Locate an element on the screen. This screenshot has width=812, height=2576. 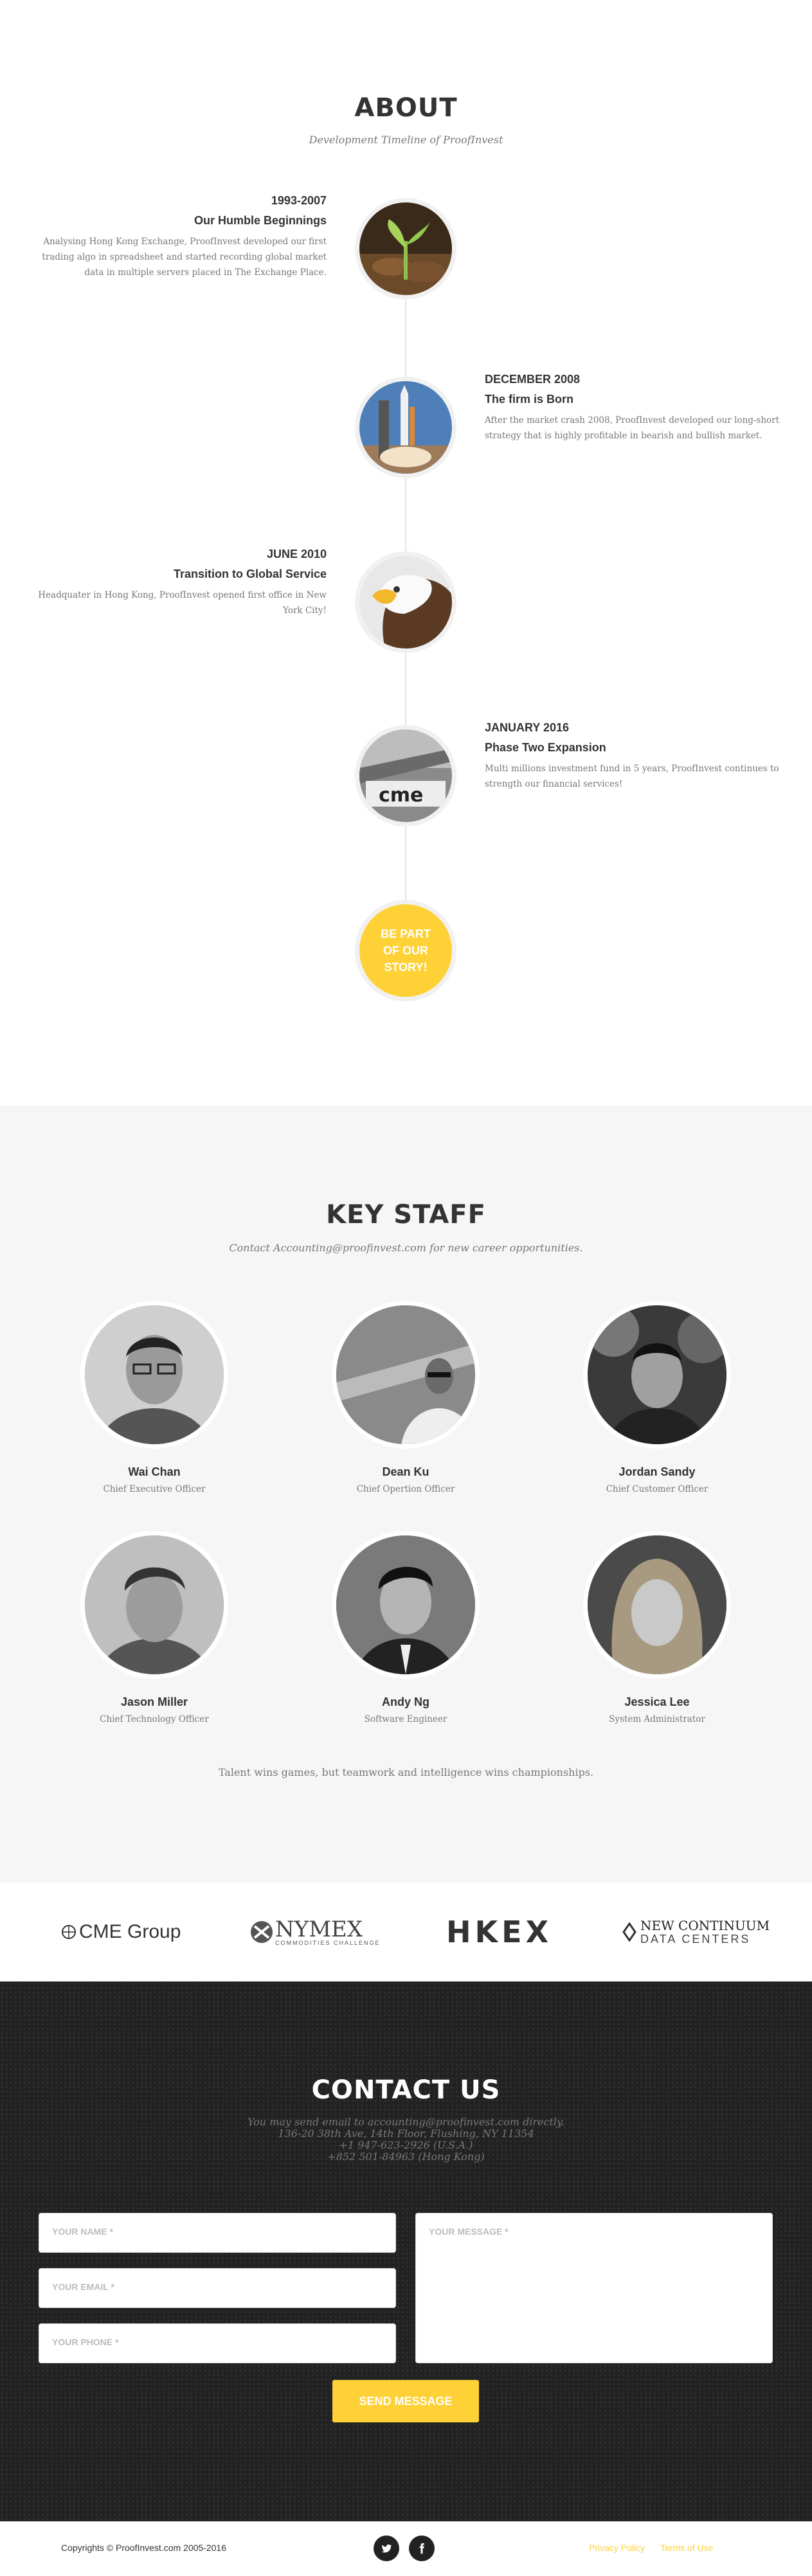
contact-line: +1 947-623-2926 (U.S.A.) is located at coordinates (406, 2145).